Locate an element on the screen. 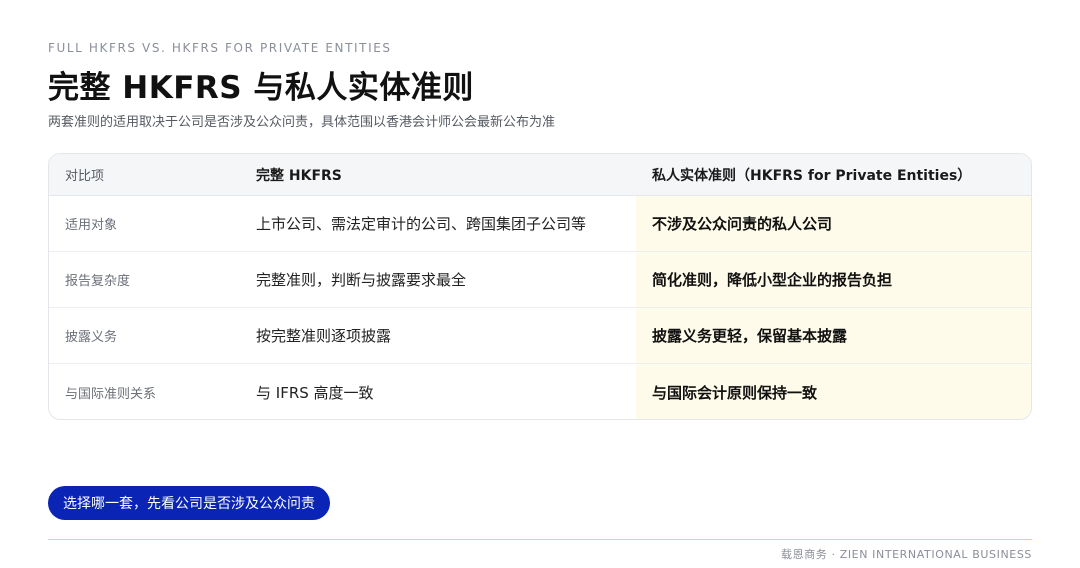 This screenshot has width=1080, height=568. page-title: 完整 HKFRS 与私人实体准则 is located at coordinates (261, 88).